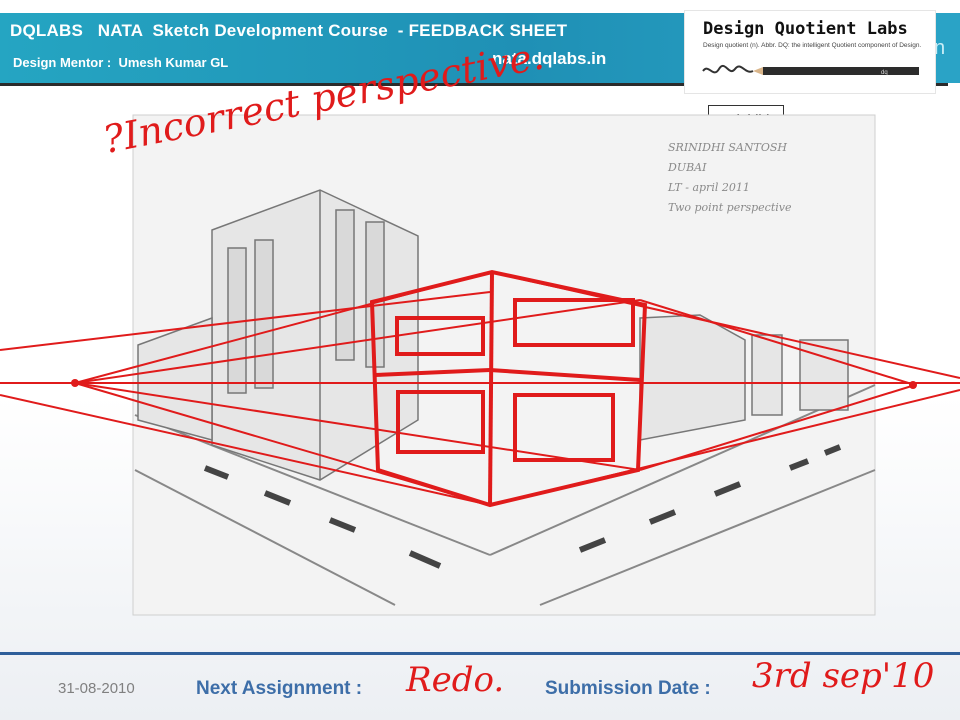 Image resolution: width=960 pixels, height=720 pixels. Describe the element at coordinates (805, 29) in the screenshot. I see `logo-title: Design Quotient Labs` at that location.